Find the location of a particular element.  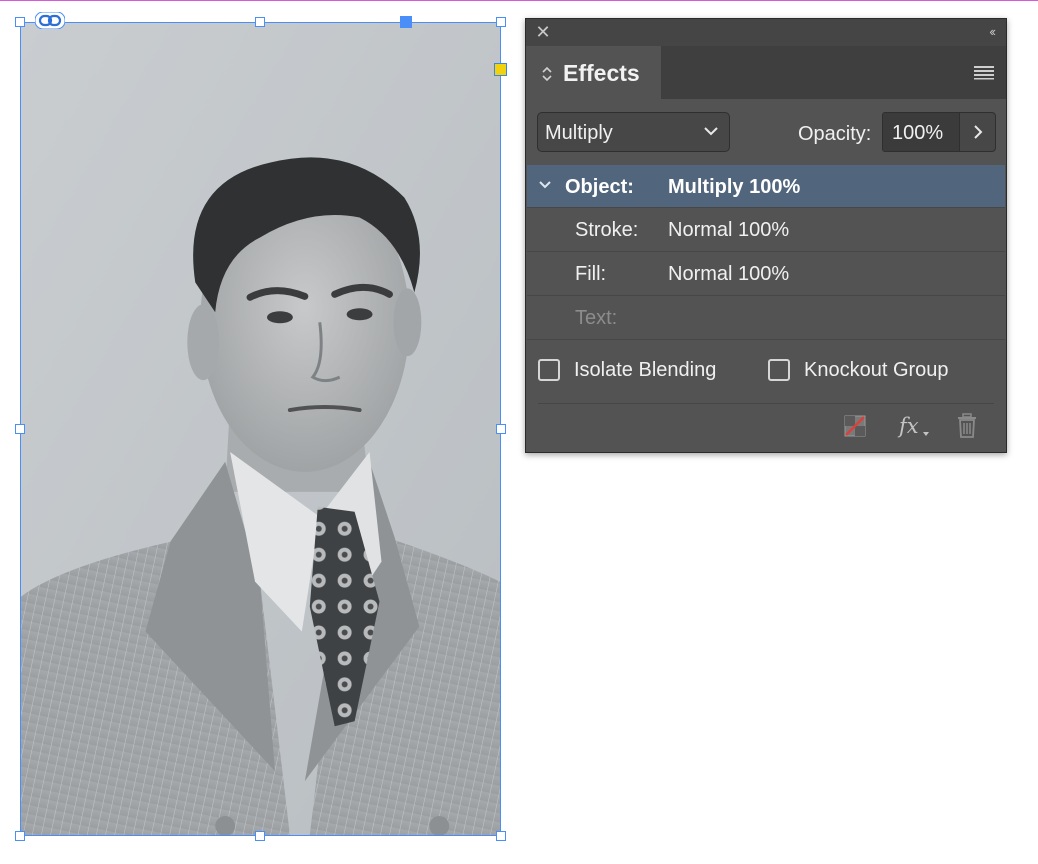

knockout-group-option: Knockout Group is located at coordinates (873, 371).